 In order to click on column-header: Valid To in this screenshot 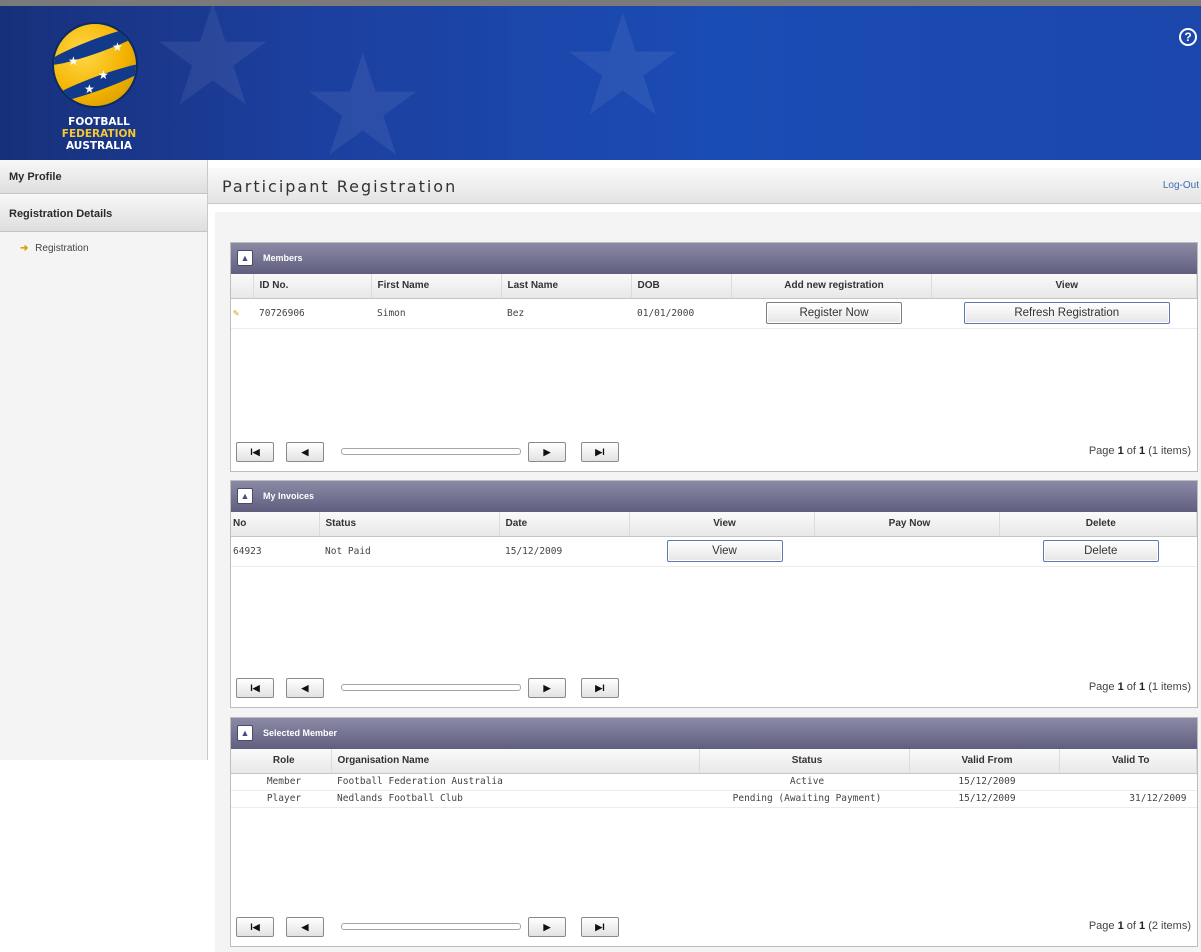, I will do `click(1128, 761)`.